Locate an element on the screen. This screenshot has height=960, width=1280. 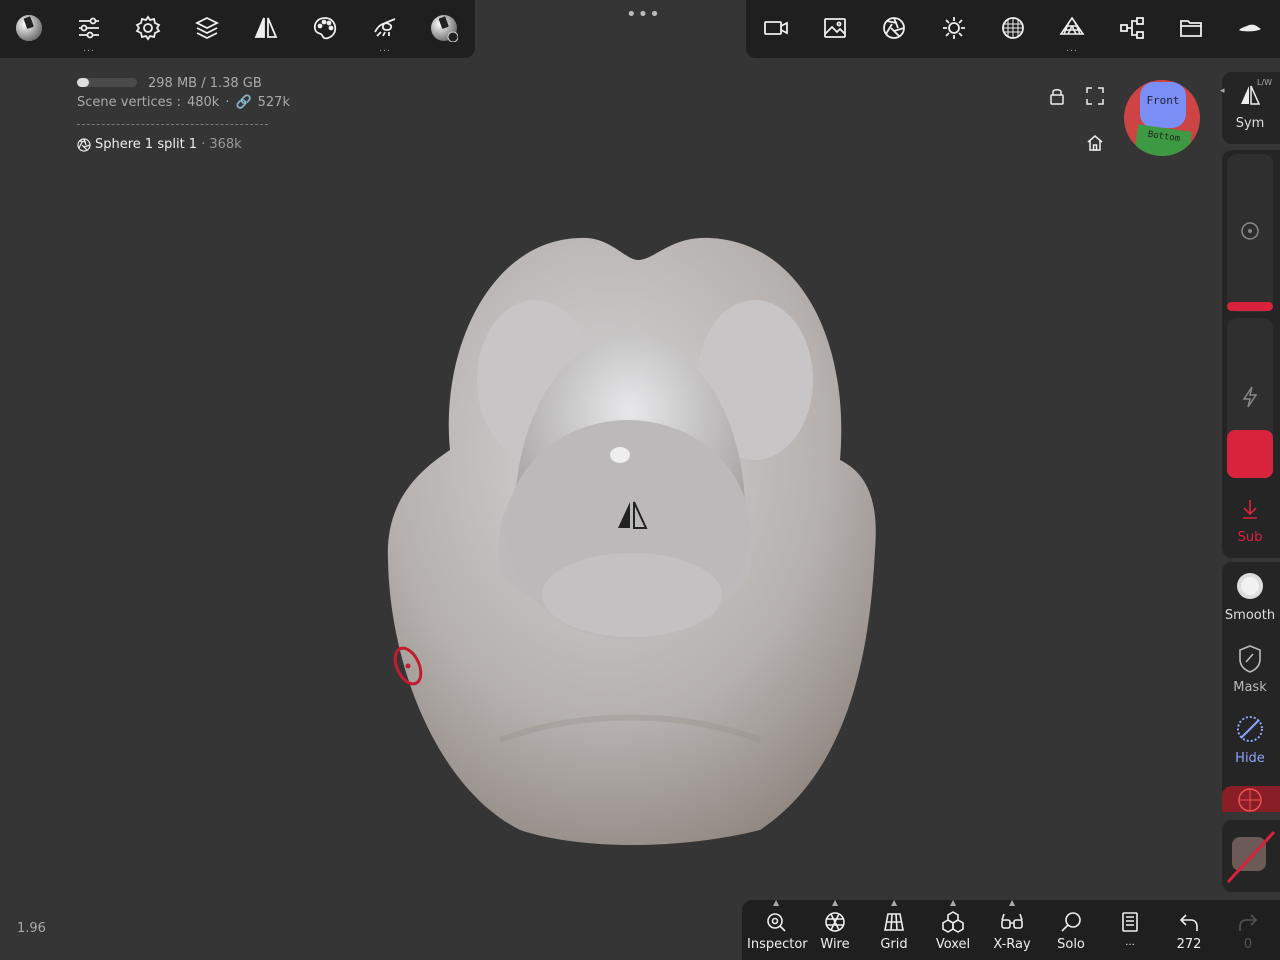
sym-label: Sym is located at coordinates (1250, 123).